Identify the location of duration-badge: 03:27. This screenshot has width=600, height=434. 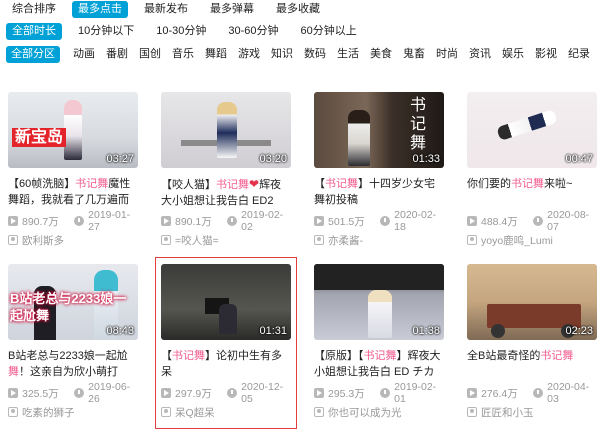
(120, 159).